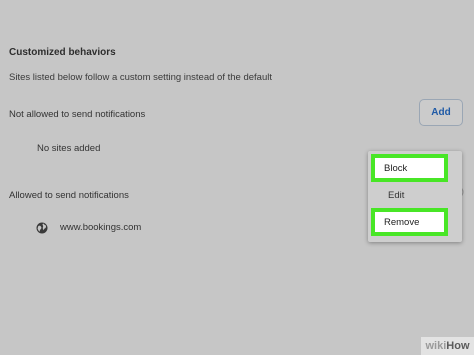  Describe the element at coordinates (409, 222) in the screenshot. I see `menu-item-remove: Remove` at that location.